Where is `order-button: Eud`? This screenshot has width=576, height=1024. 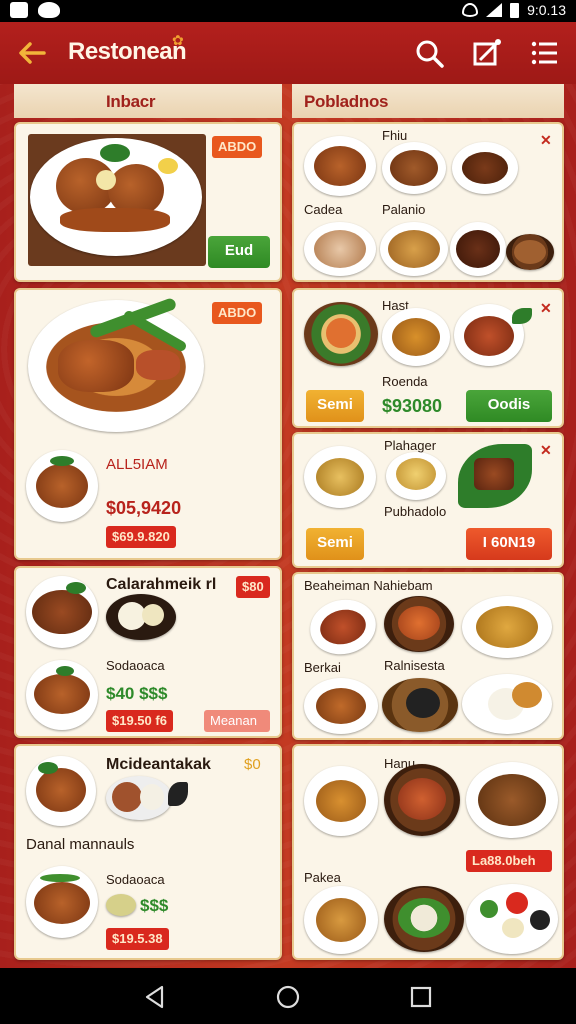
order-button: Eud is located at coordinates (239, 252).